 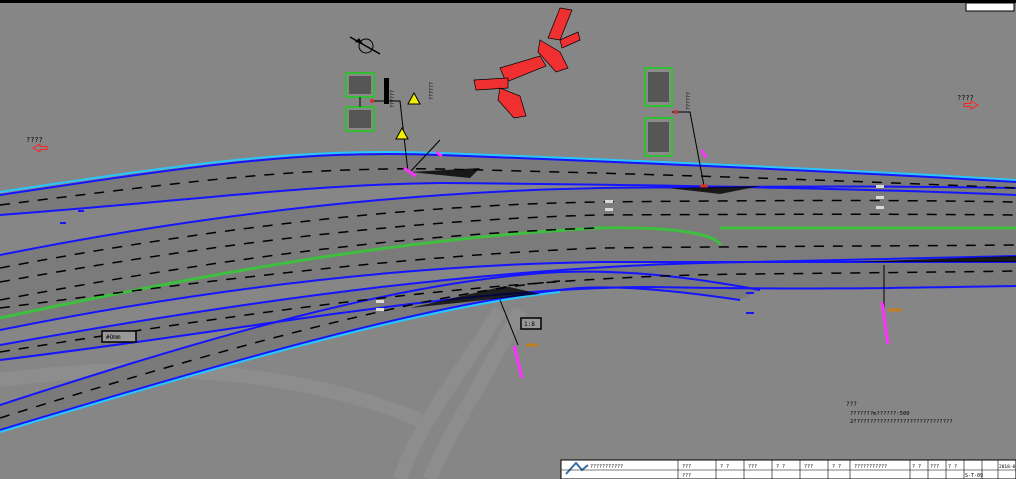 I want to click on annotation-left: #Omm, so click(x=119, y=336).